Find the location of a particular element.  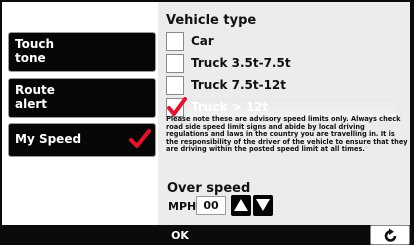

down-arrow-icon is located at coordinates (263, 205).